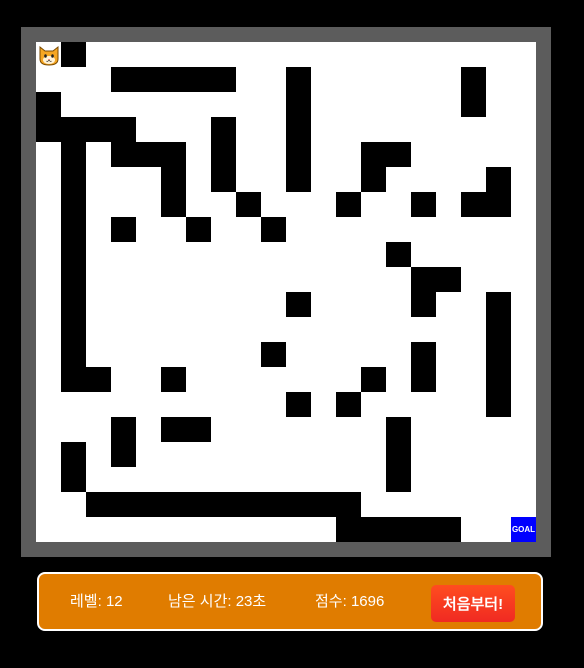 The width and height of the screenshot is (584, 668). I want to click on score-label: 점수:, so click(331, 601).